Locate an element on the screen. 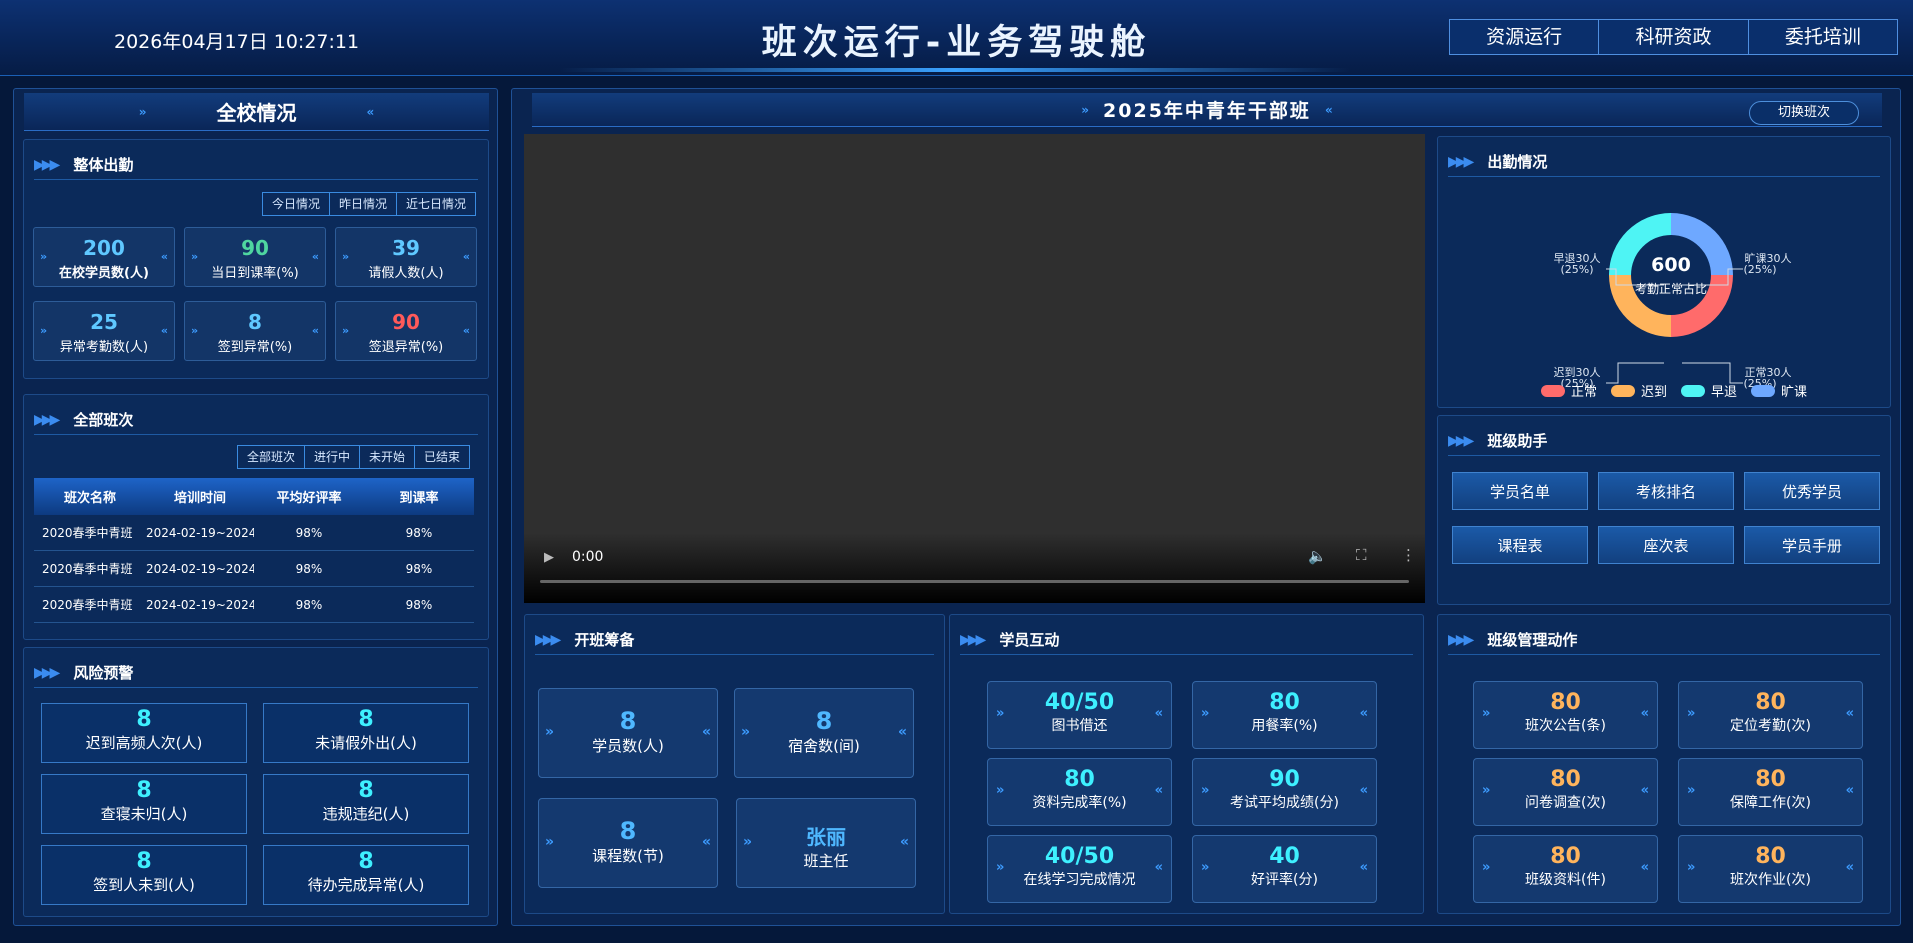  label-early-leave-pct: (25%) is located at coordinates (1576, 269).